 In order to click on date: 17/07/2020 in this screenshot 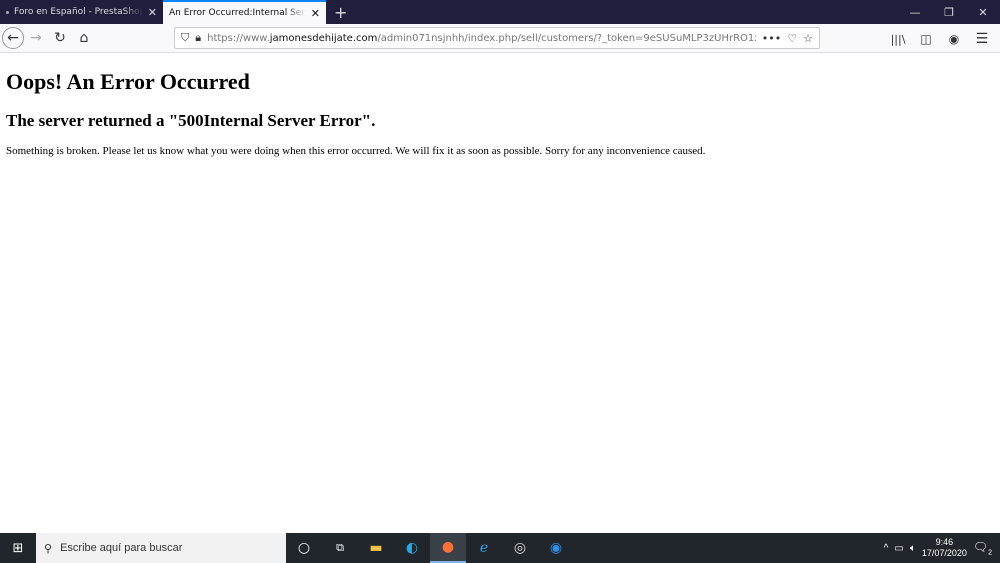, I will do `click(944, 553)`.